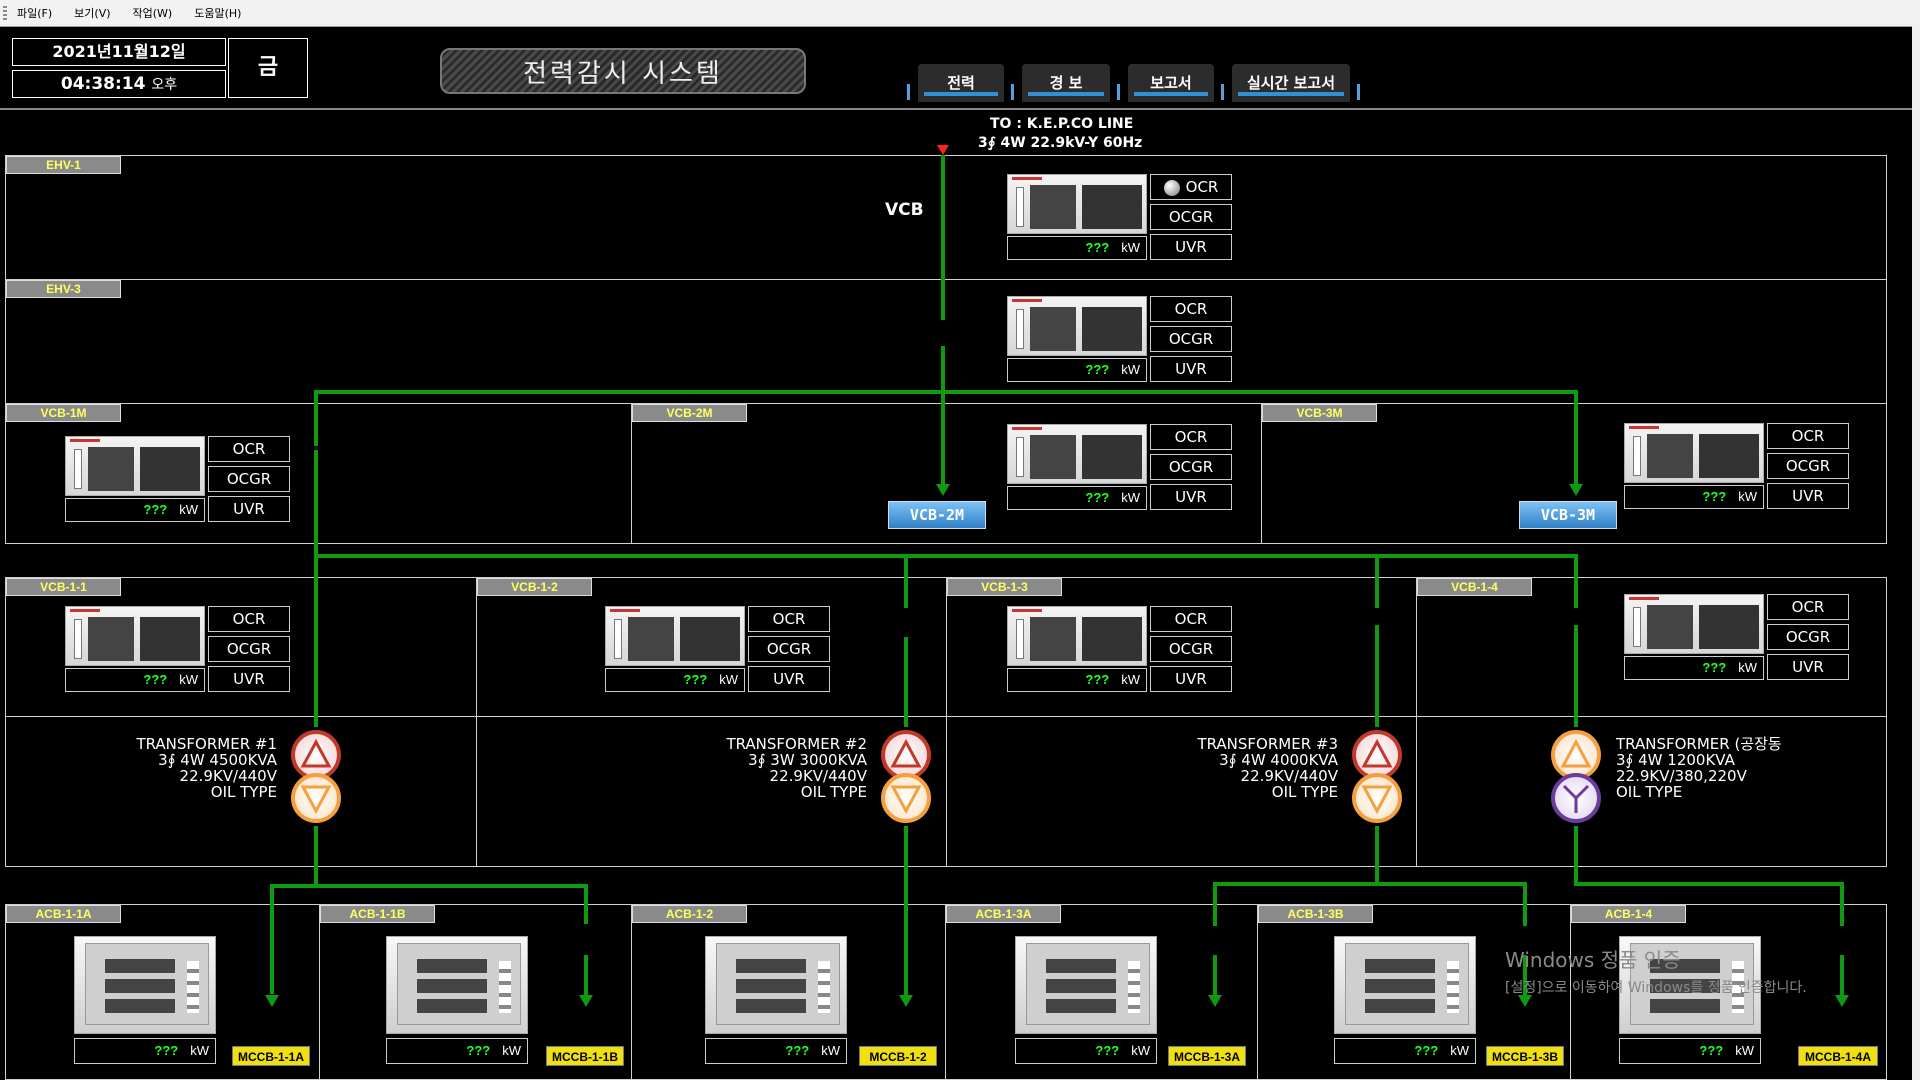 This screenshot has width=1920, height=1080. What do you see at coordinates (1377, 856) in the screenshot?
I see `tr3-secondary` at bounding box center [1377, 856].